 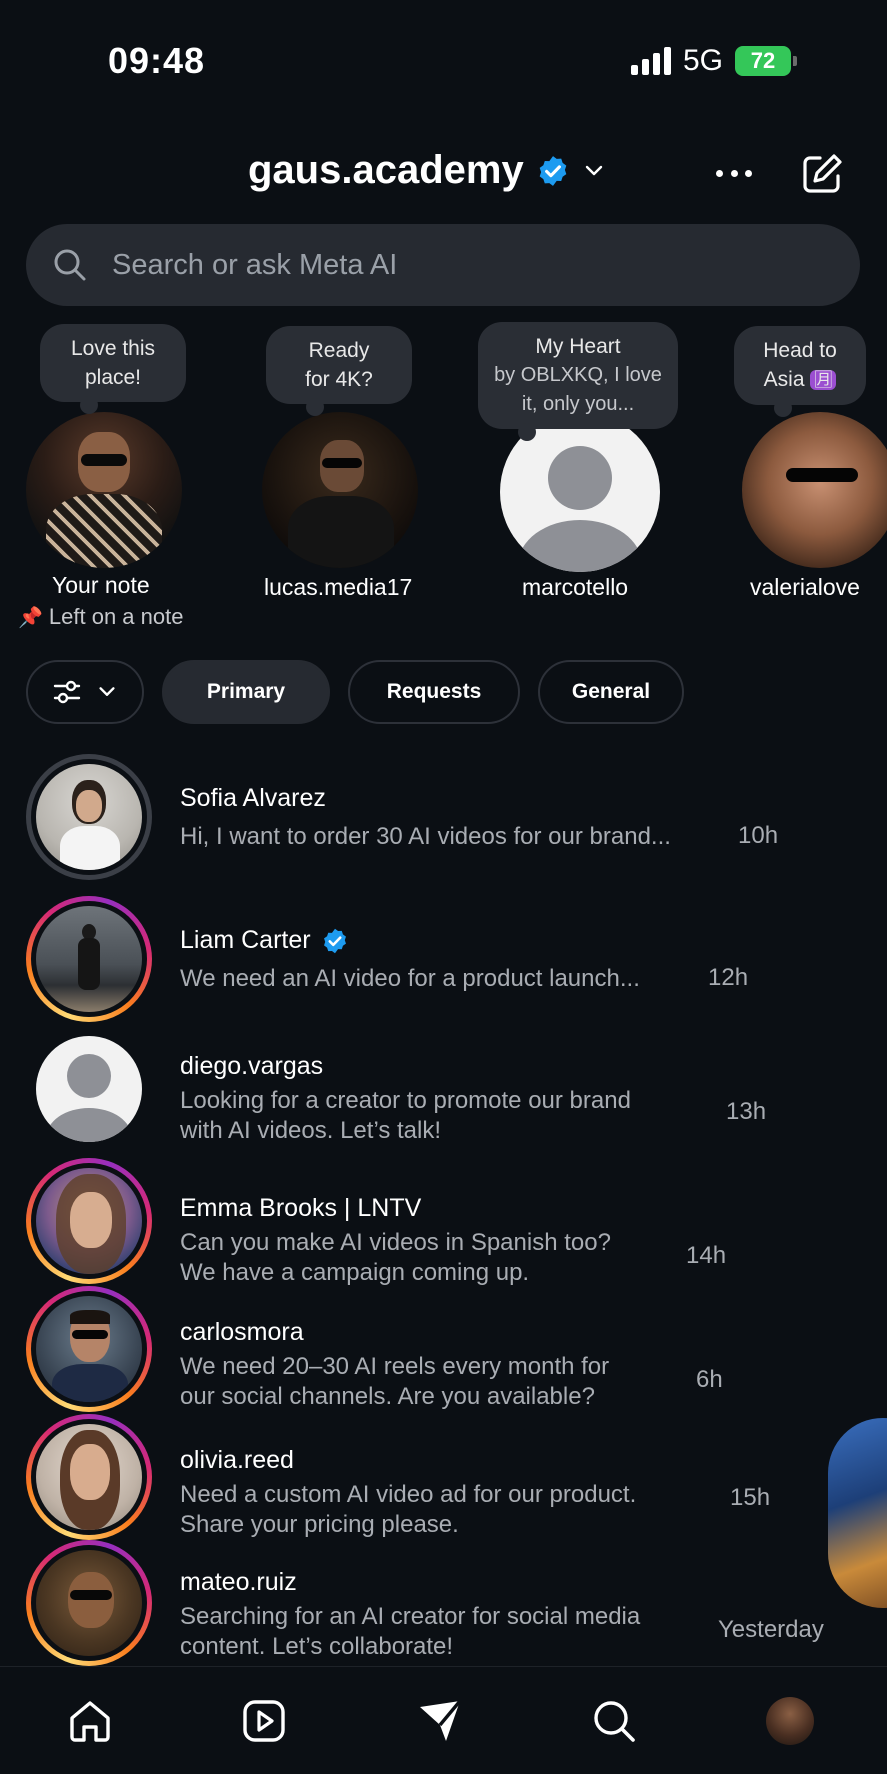 I want to click on account-switcher: gaus.academy, so click(x=427, y=170).